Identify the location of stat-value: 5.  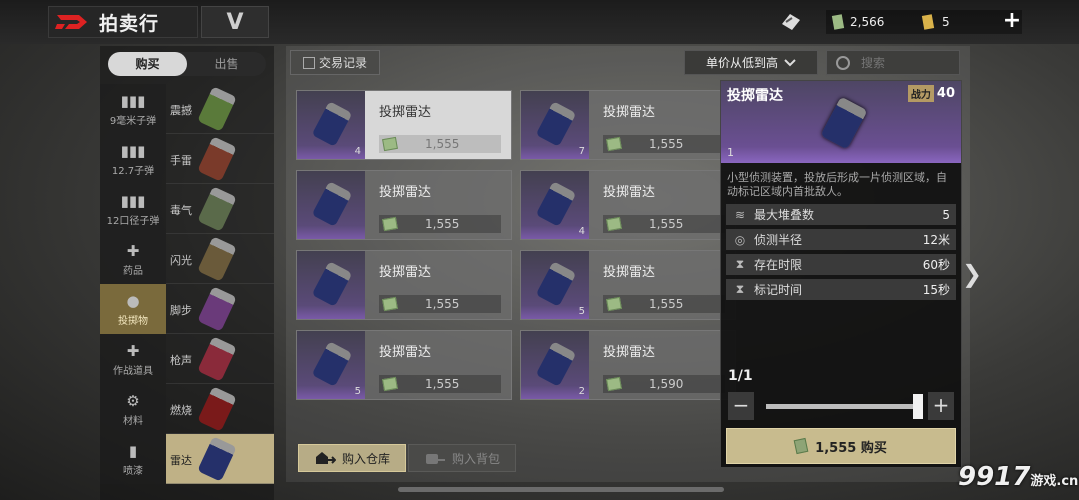
(946, 214).